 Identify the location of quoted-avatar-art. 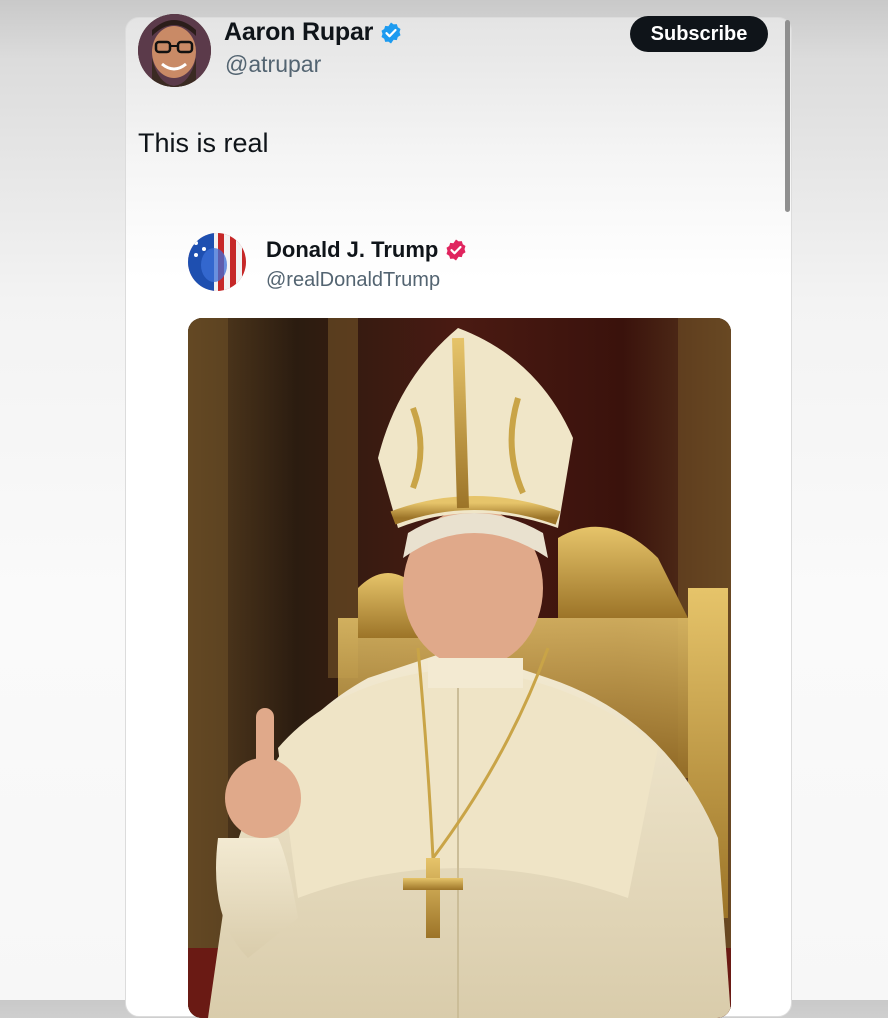
(217, 262).